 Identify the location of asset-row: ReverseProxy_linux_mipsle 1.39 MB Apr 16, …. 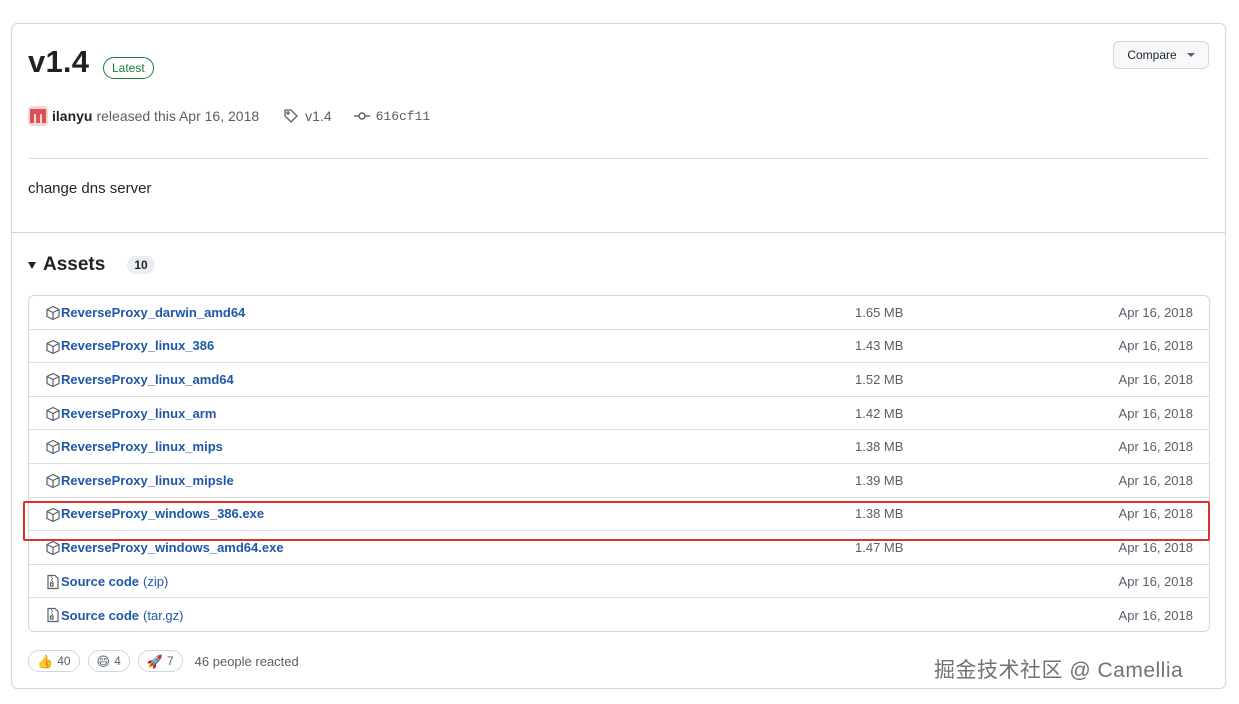
(619, 481).